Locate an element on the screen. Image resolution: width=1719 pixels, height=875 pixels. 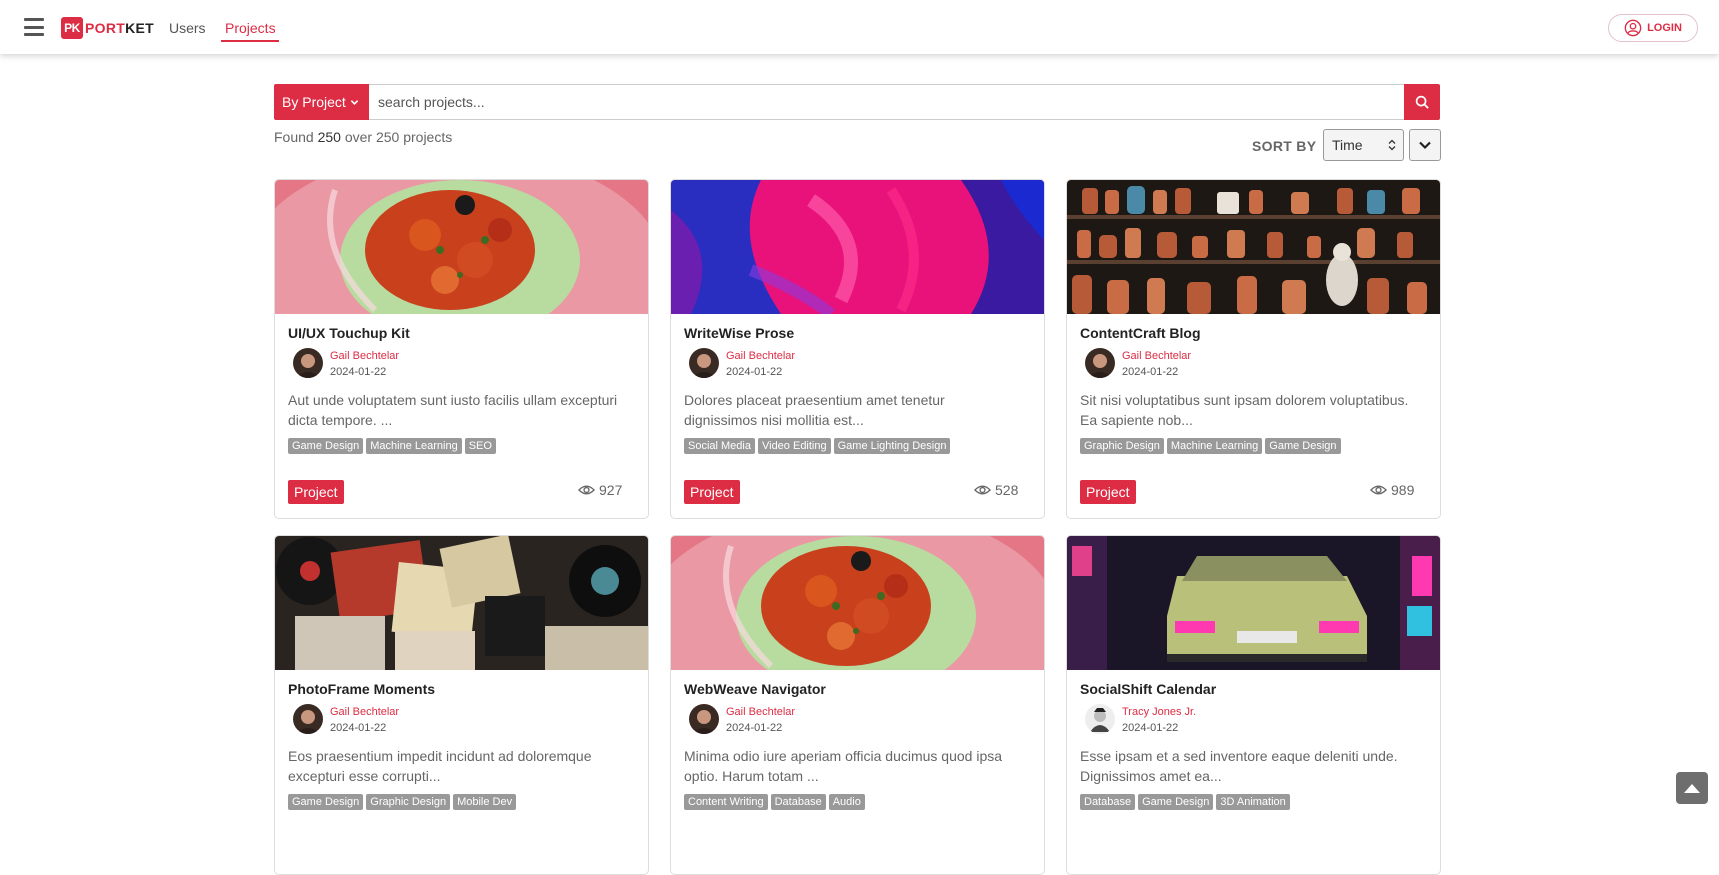
search-icon is located at coordinates (1422, 102).